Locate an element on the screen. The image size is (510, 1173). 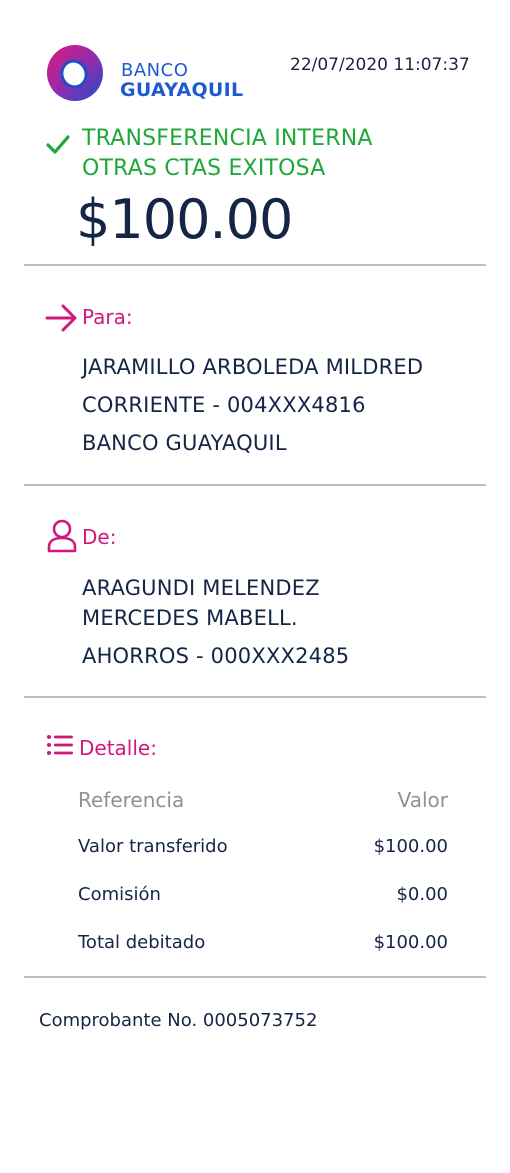
transaction-timestamp: 22/07/2020 11:07:37 is located at coordinates (380, 65).